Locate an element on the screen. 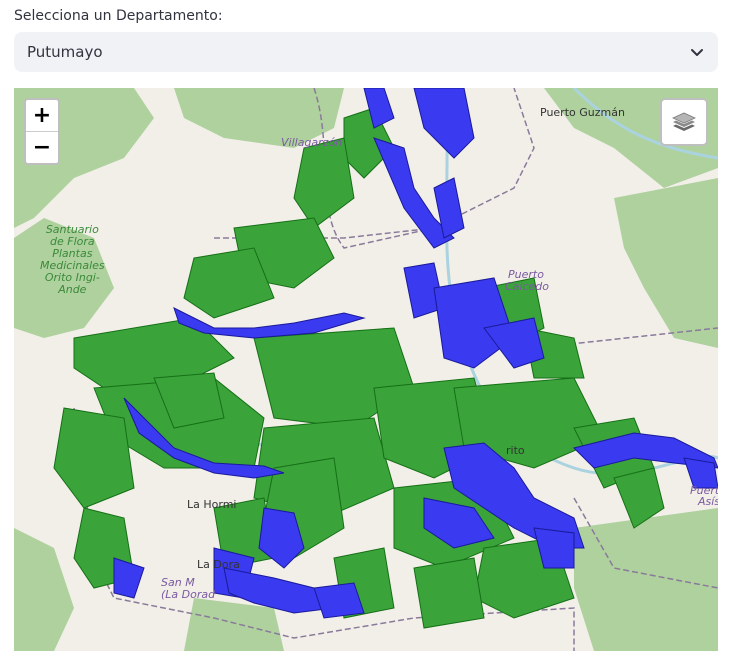  place-villagarzon: Villagarzón is located at coordinates (312, 142).